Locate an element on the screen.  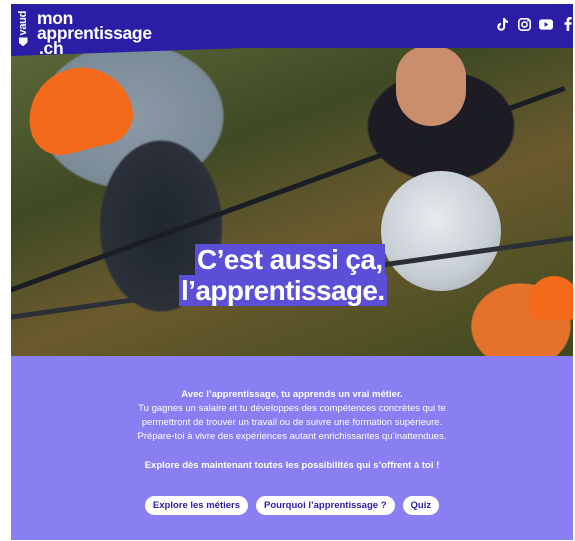
instagram-icon is located at coordinates (524, 24).